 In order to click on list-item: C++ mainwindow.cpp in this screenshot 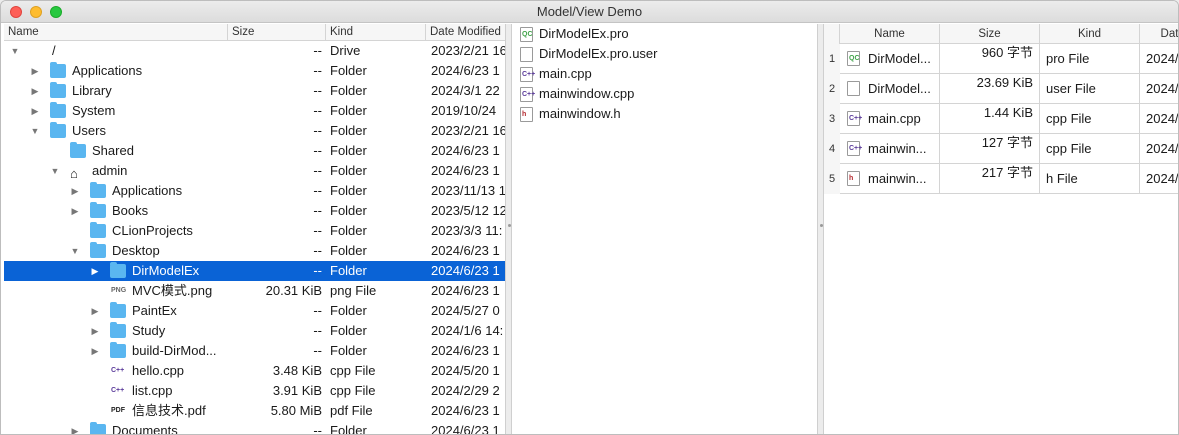, I will do `click(664, 94)`.